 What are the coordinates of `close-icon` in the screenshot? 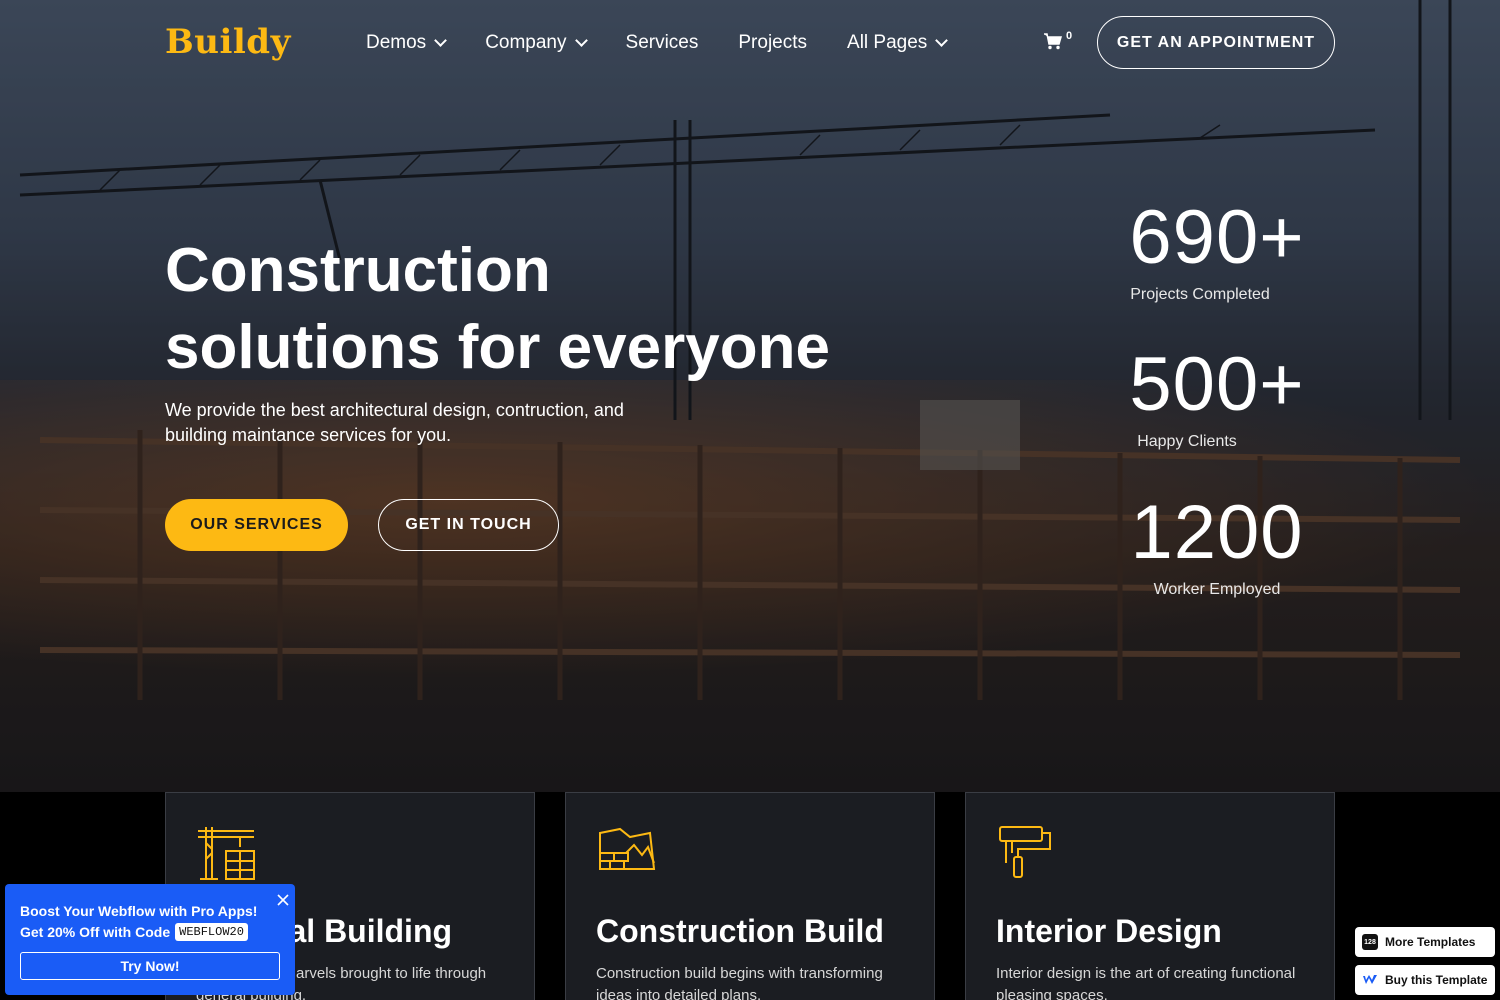 It's located at (283, 900).